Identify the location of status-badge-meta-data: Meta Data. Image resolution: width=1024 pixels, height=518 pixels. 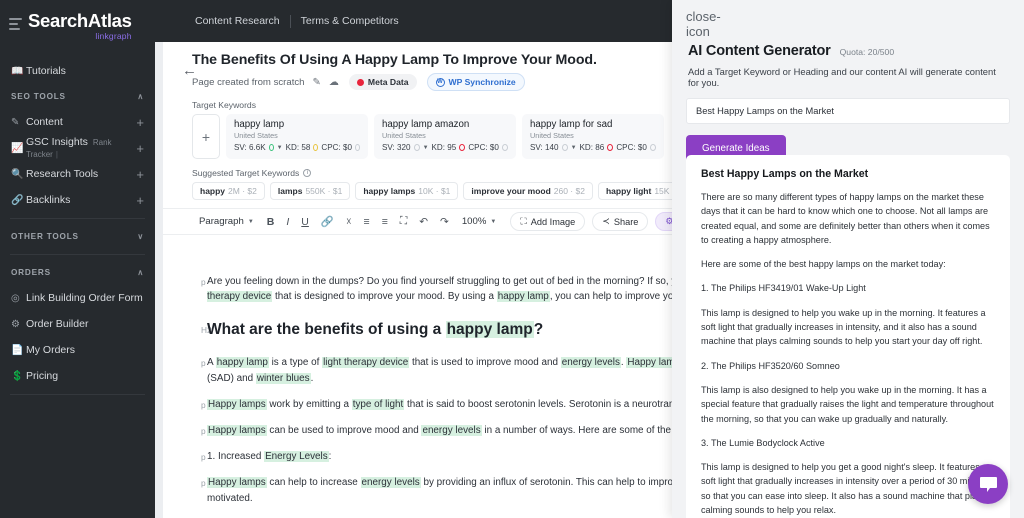
(382, 82).